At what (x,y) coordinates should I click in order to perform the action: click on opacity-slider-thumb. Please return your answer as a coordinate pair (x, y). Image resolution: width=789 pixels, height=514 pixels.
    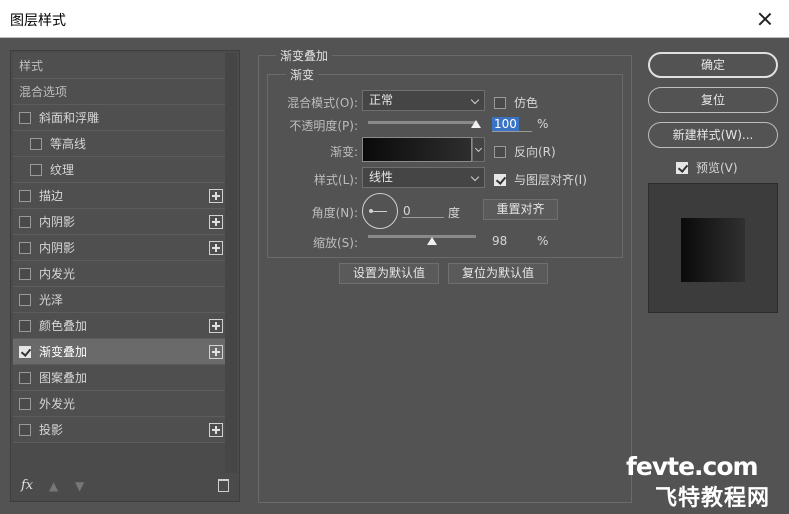
    Looking at the image, I should click on (476, 124).